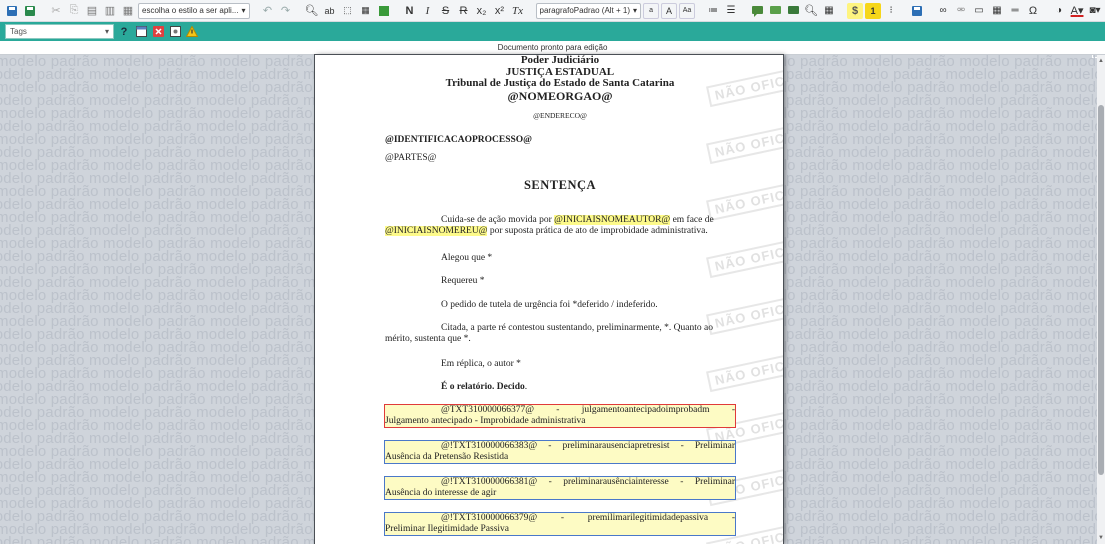 The height and width of the screenshot is (544, 1105). Describe the element at coordinates (446, 11) in the screenshot. I see `strikethrough-button: S` at that location.